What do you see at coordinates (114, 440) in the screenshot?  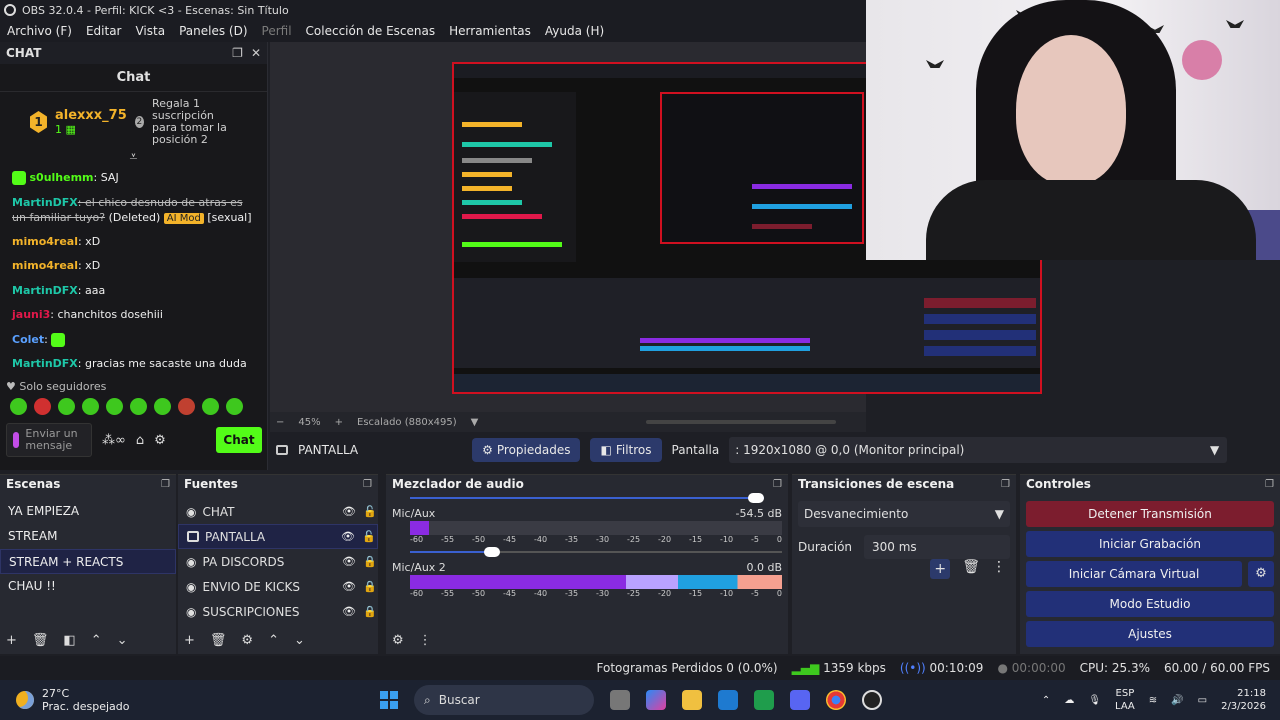 I see `kicks-icon: ⁂∞` at bounding box center [114, 440].